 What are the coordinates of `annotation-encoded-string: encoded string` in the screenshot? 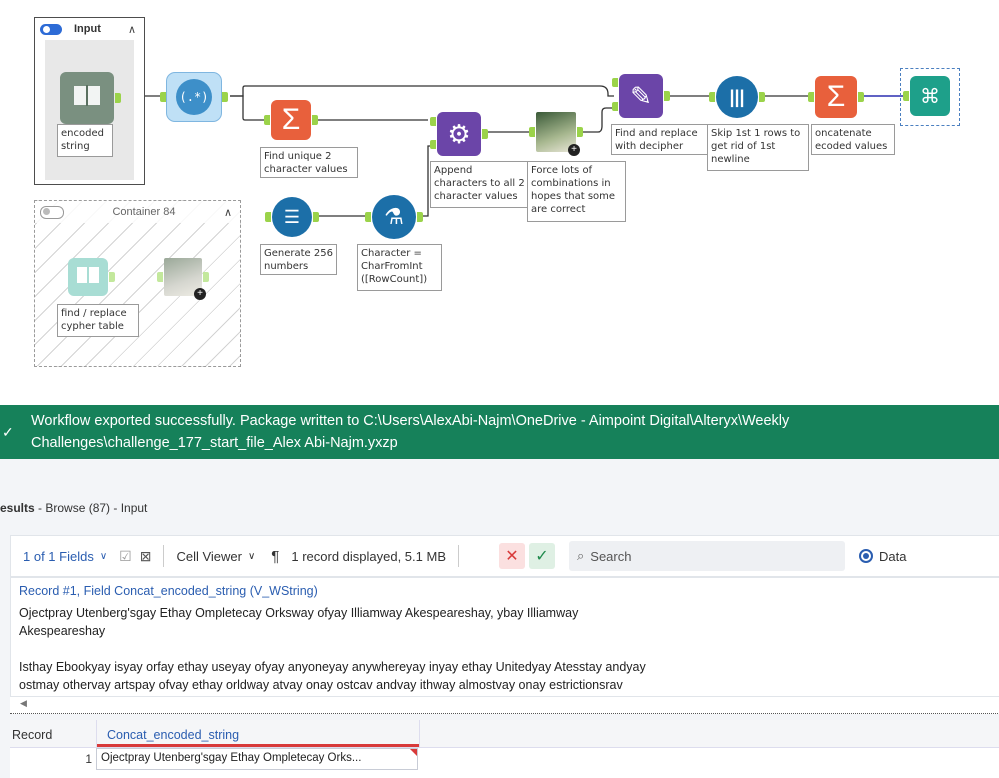 It's located at (85, 140).